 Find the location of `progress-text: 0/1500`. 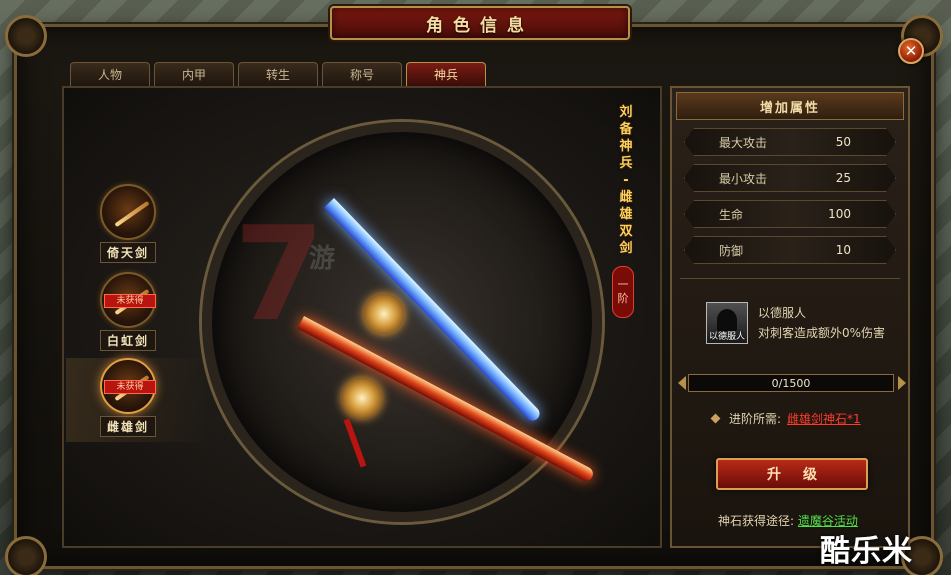

progress-text: 0/1500 is located at coordinates (791, 383).